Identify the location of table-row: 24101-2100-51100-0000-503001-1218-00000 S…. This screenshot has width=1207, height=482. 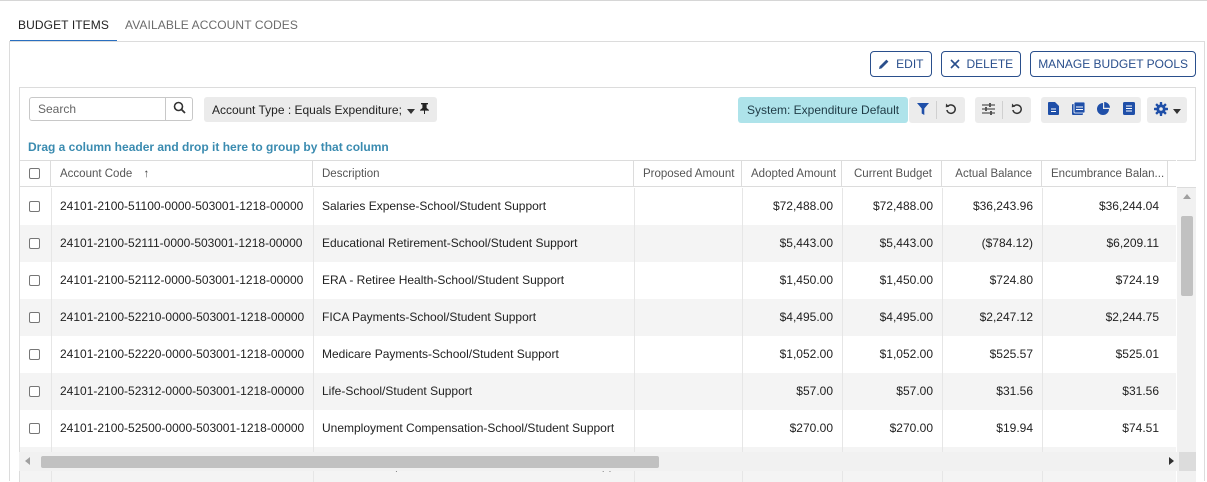
(598, 206).